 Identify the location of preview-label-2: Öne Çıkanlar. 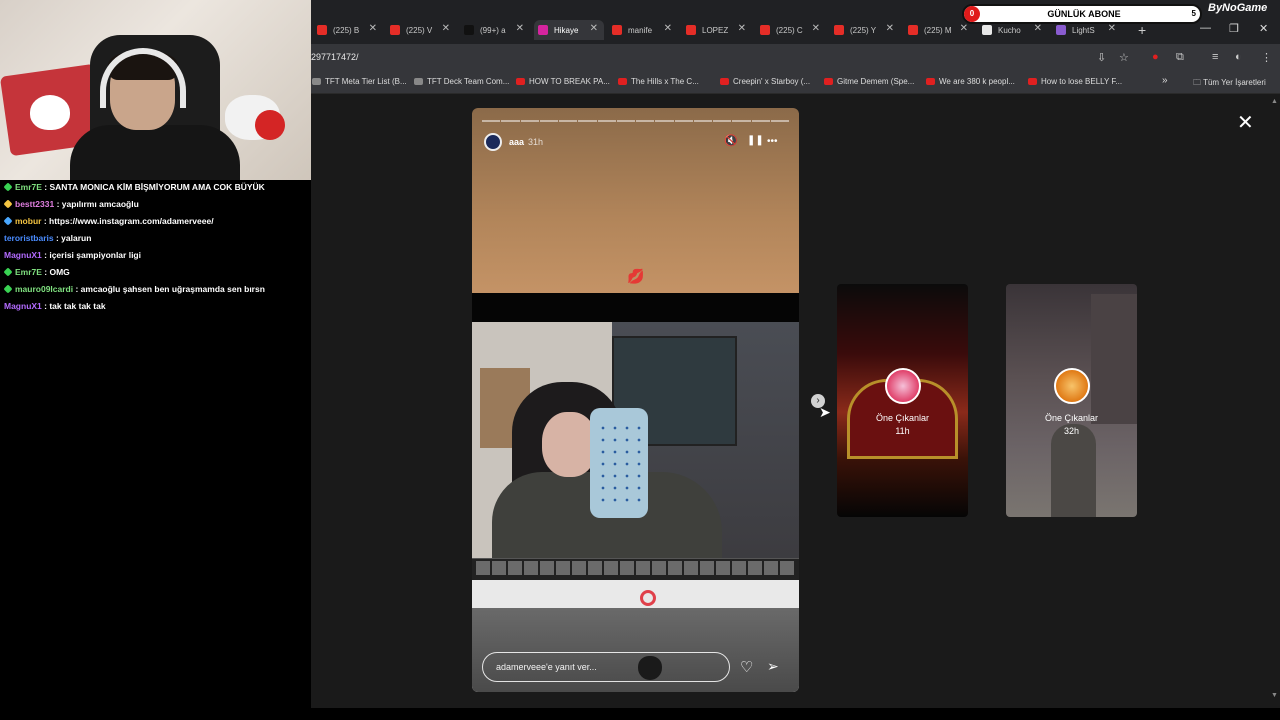
(1071, 418).